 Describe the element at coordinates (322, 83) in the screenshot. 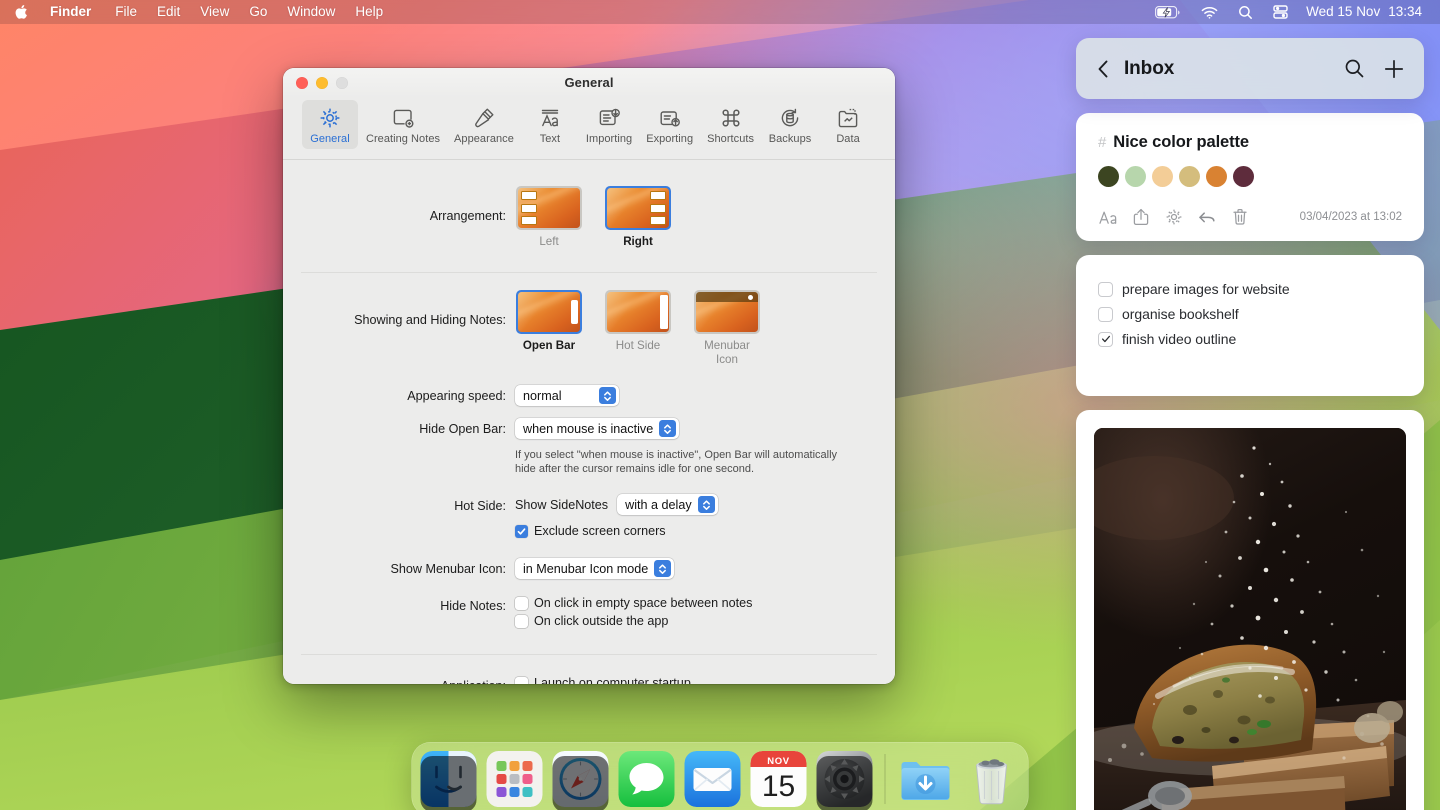

I see `minimize-button` at that location.